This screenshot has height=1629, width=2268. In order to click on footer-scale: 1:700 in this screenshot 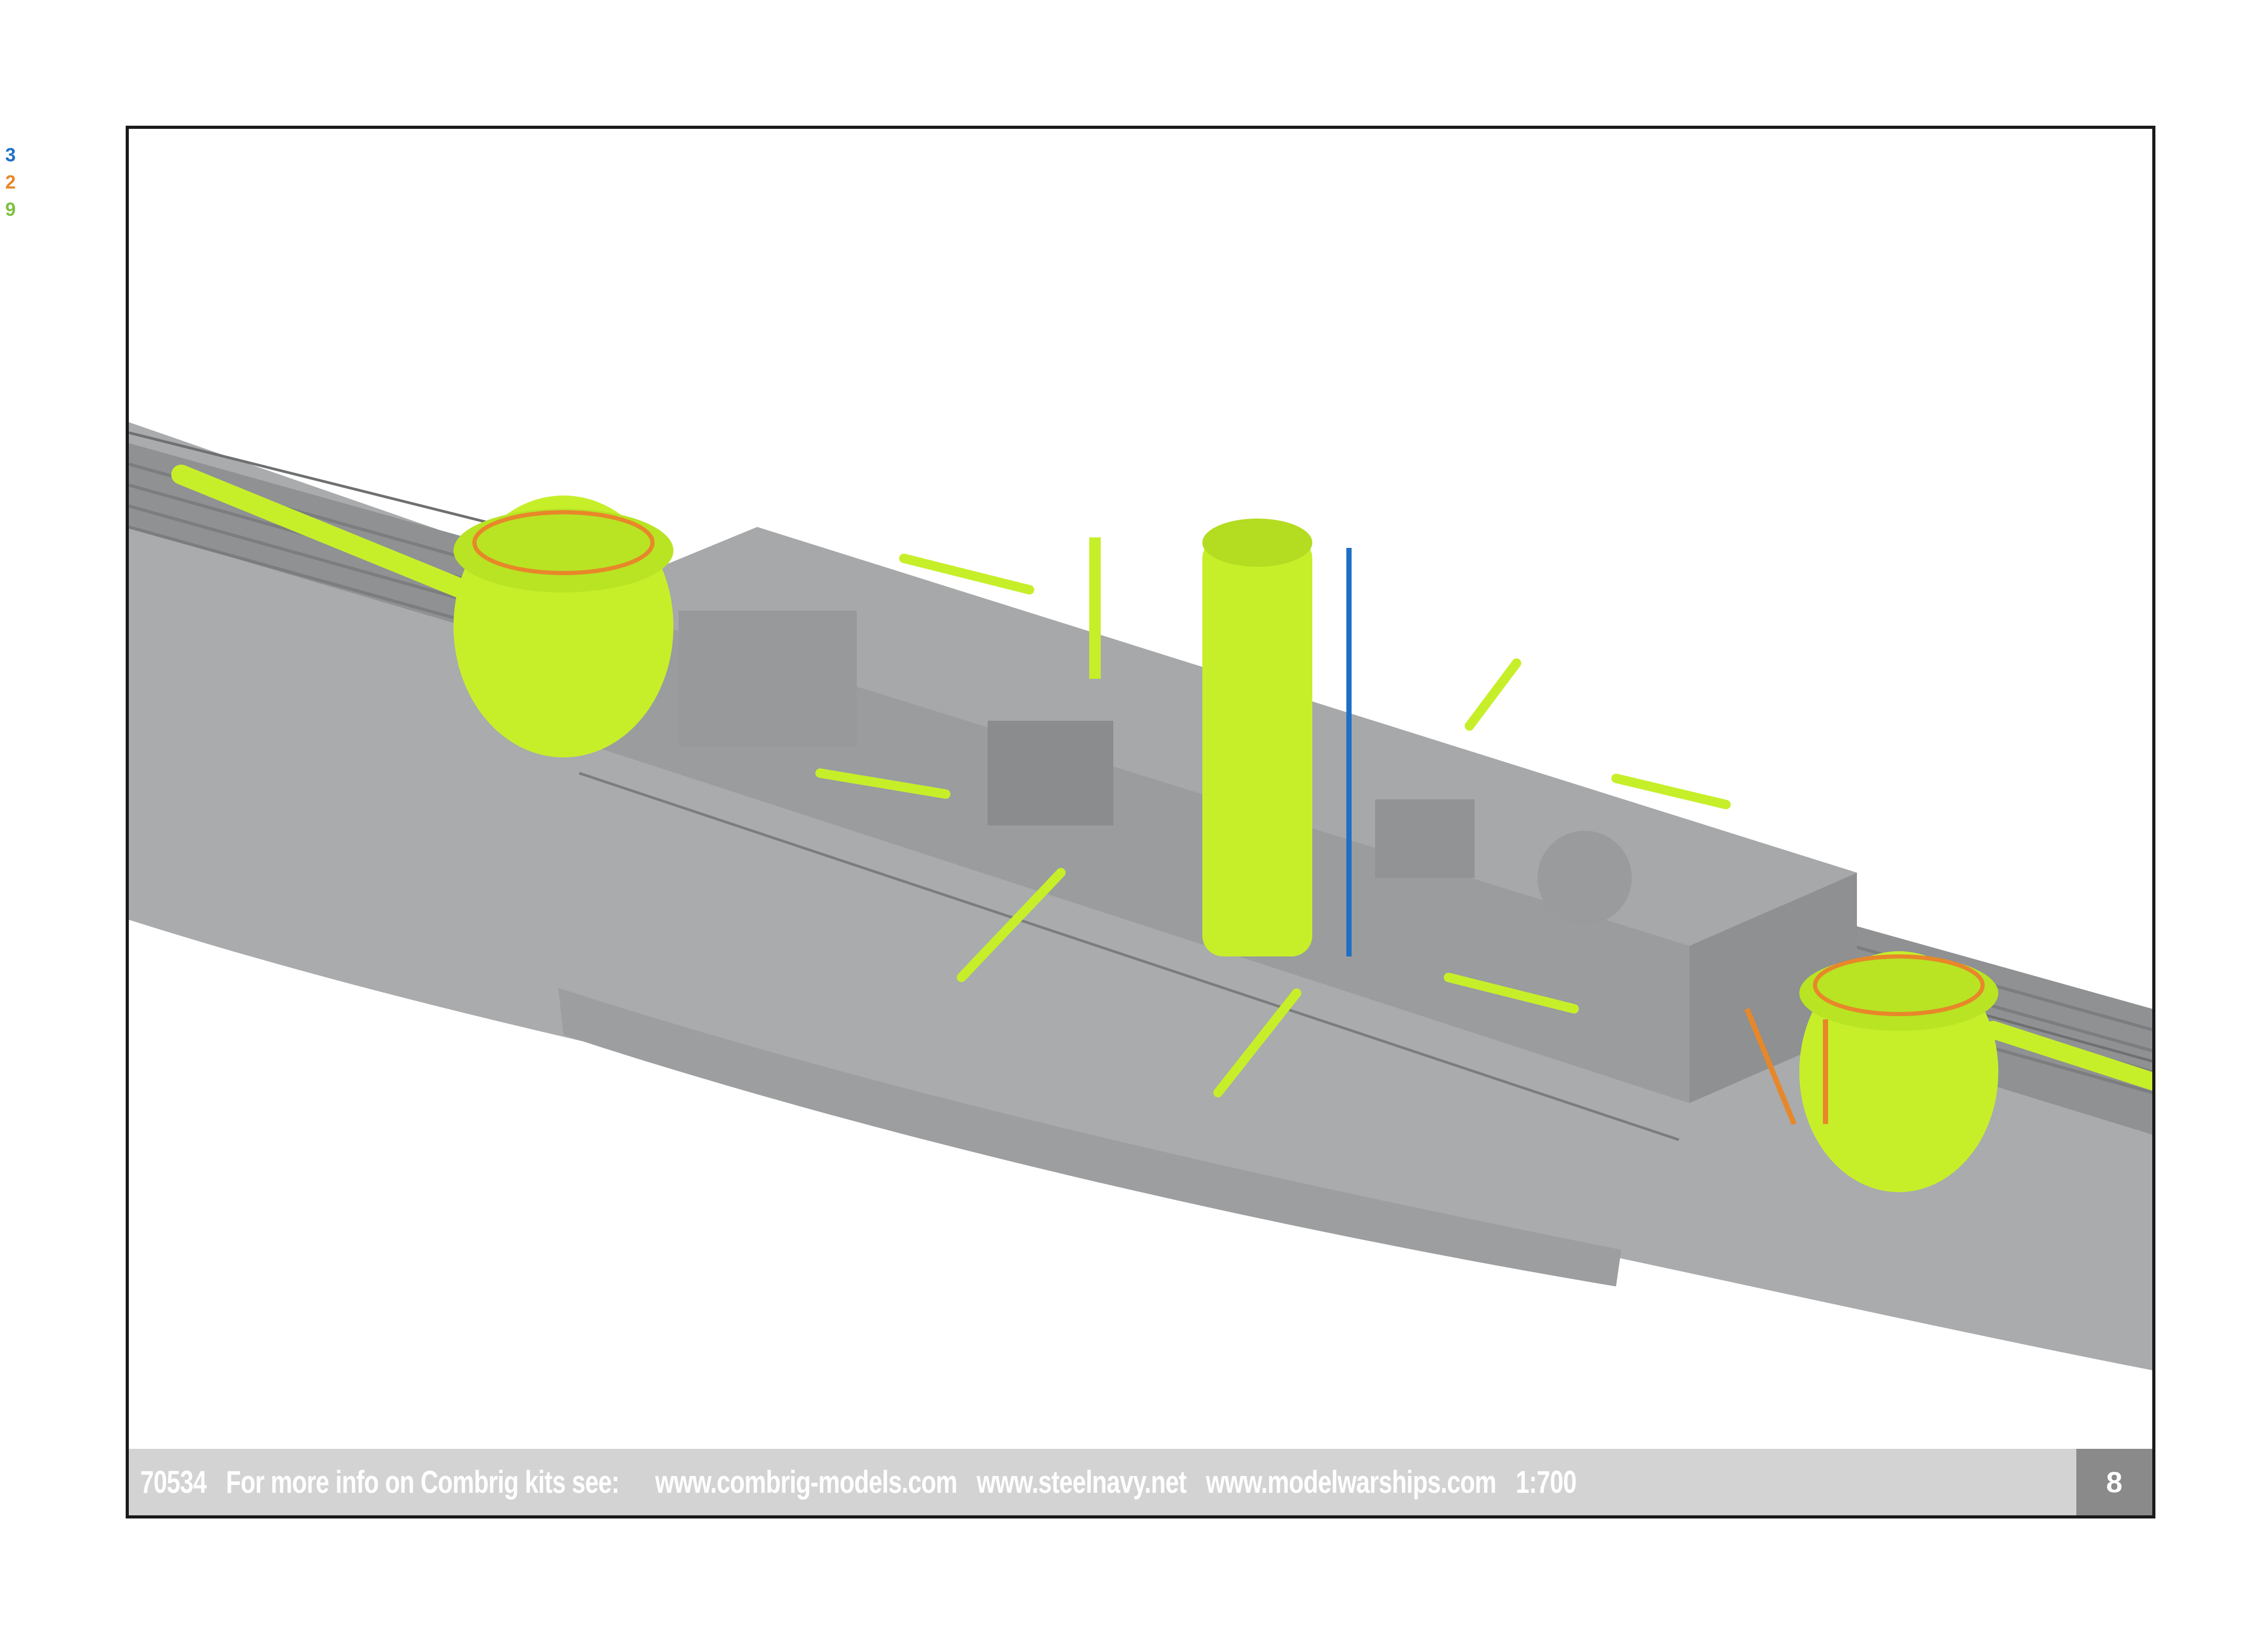, I will do `click(1546, 1482)`.